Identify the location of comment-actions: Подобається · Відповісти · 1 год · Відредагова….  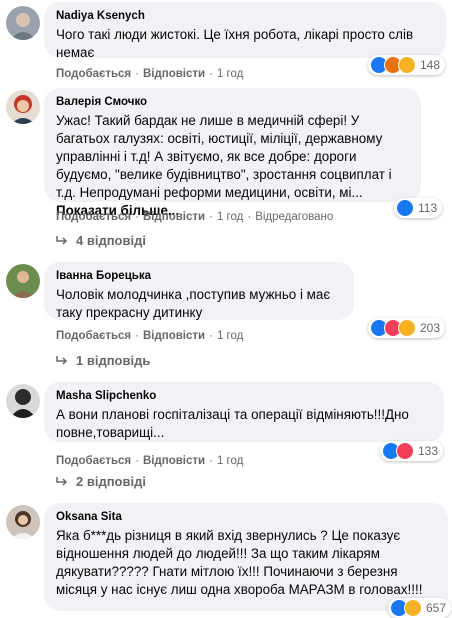
(195, 217).